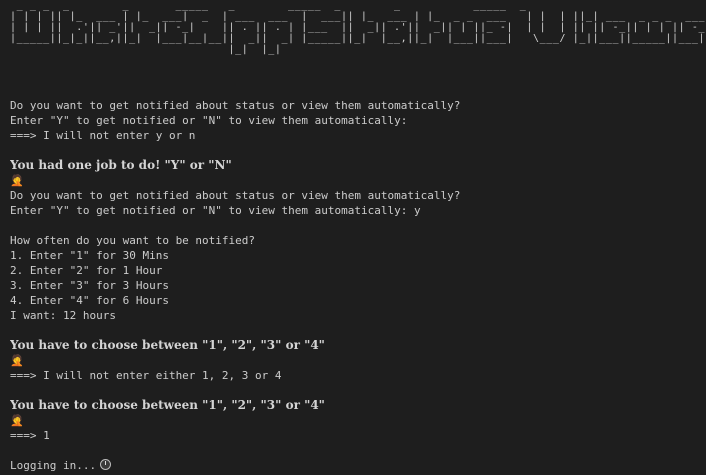 Image resolution: width=706 pixels, height=475 pixels. What do you see at coordinates (89, 300) in the screenshot?
I see `menu-option: 4. Enter "4" for 6 Hours` at bounding box center [89, 300].